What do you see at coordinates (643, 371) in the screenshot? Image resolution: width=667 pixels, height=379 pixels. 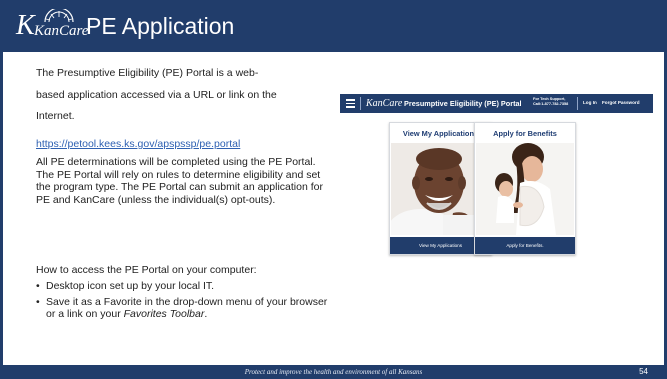 I see `page-number: 54` at bounding box center [643, 371].